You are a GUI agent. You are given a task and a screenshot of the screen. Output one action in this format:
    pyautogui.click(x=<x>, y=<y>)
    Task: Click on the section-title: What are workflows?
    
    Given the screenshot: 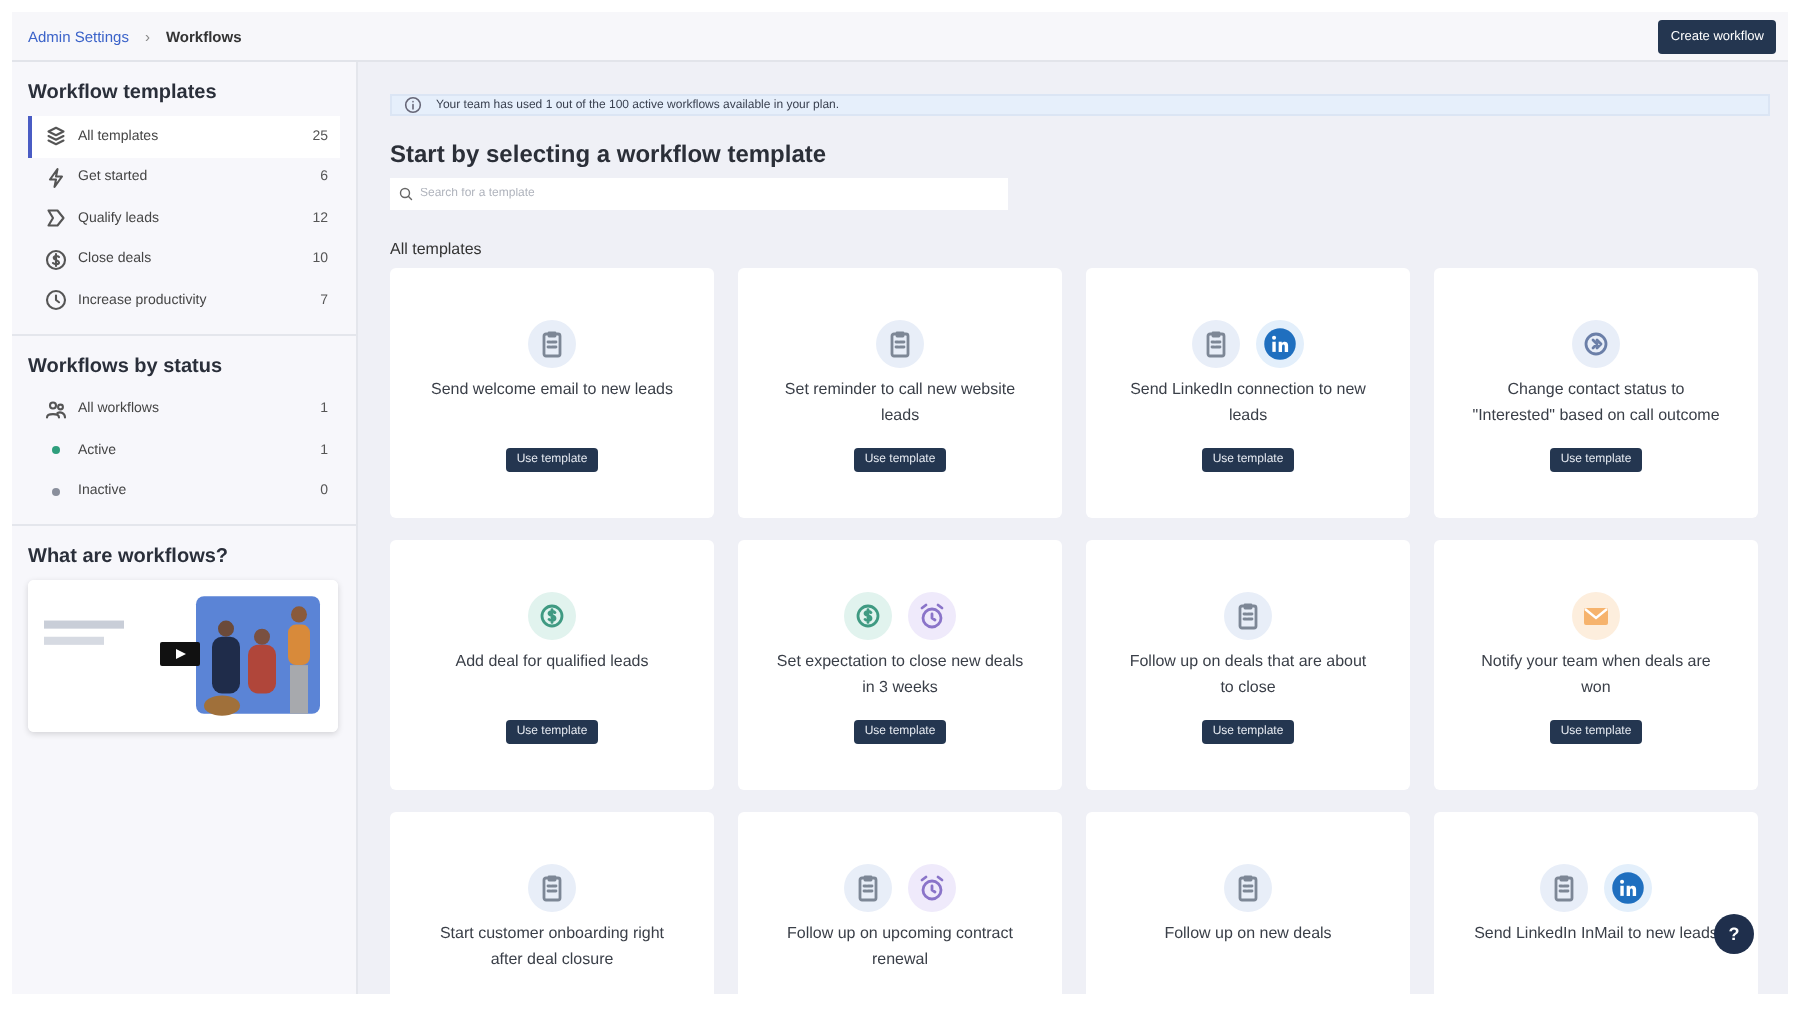 What is the action you would take?
    pyautogui.click(x=129, y=557)
    